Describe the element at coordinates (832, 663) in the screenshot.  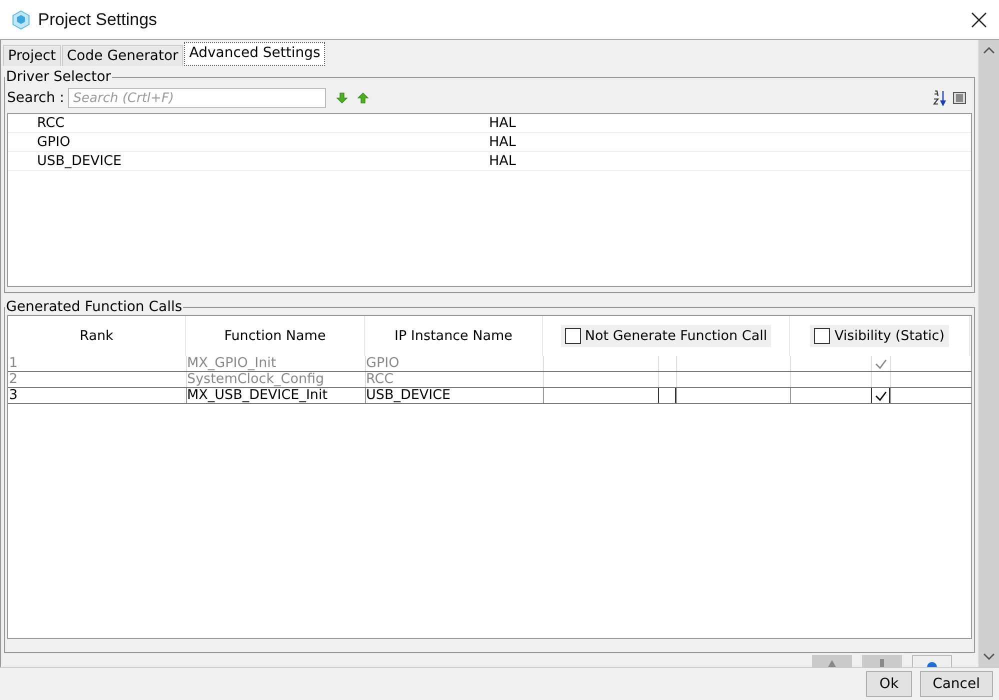
I see `triangle-up-icon` at that location.